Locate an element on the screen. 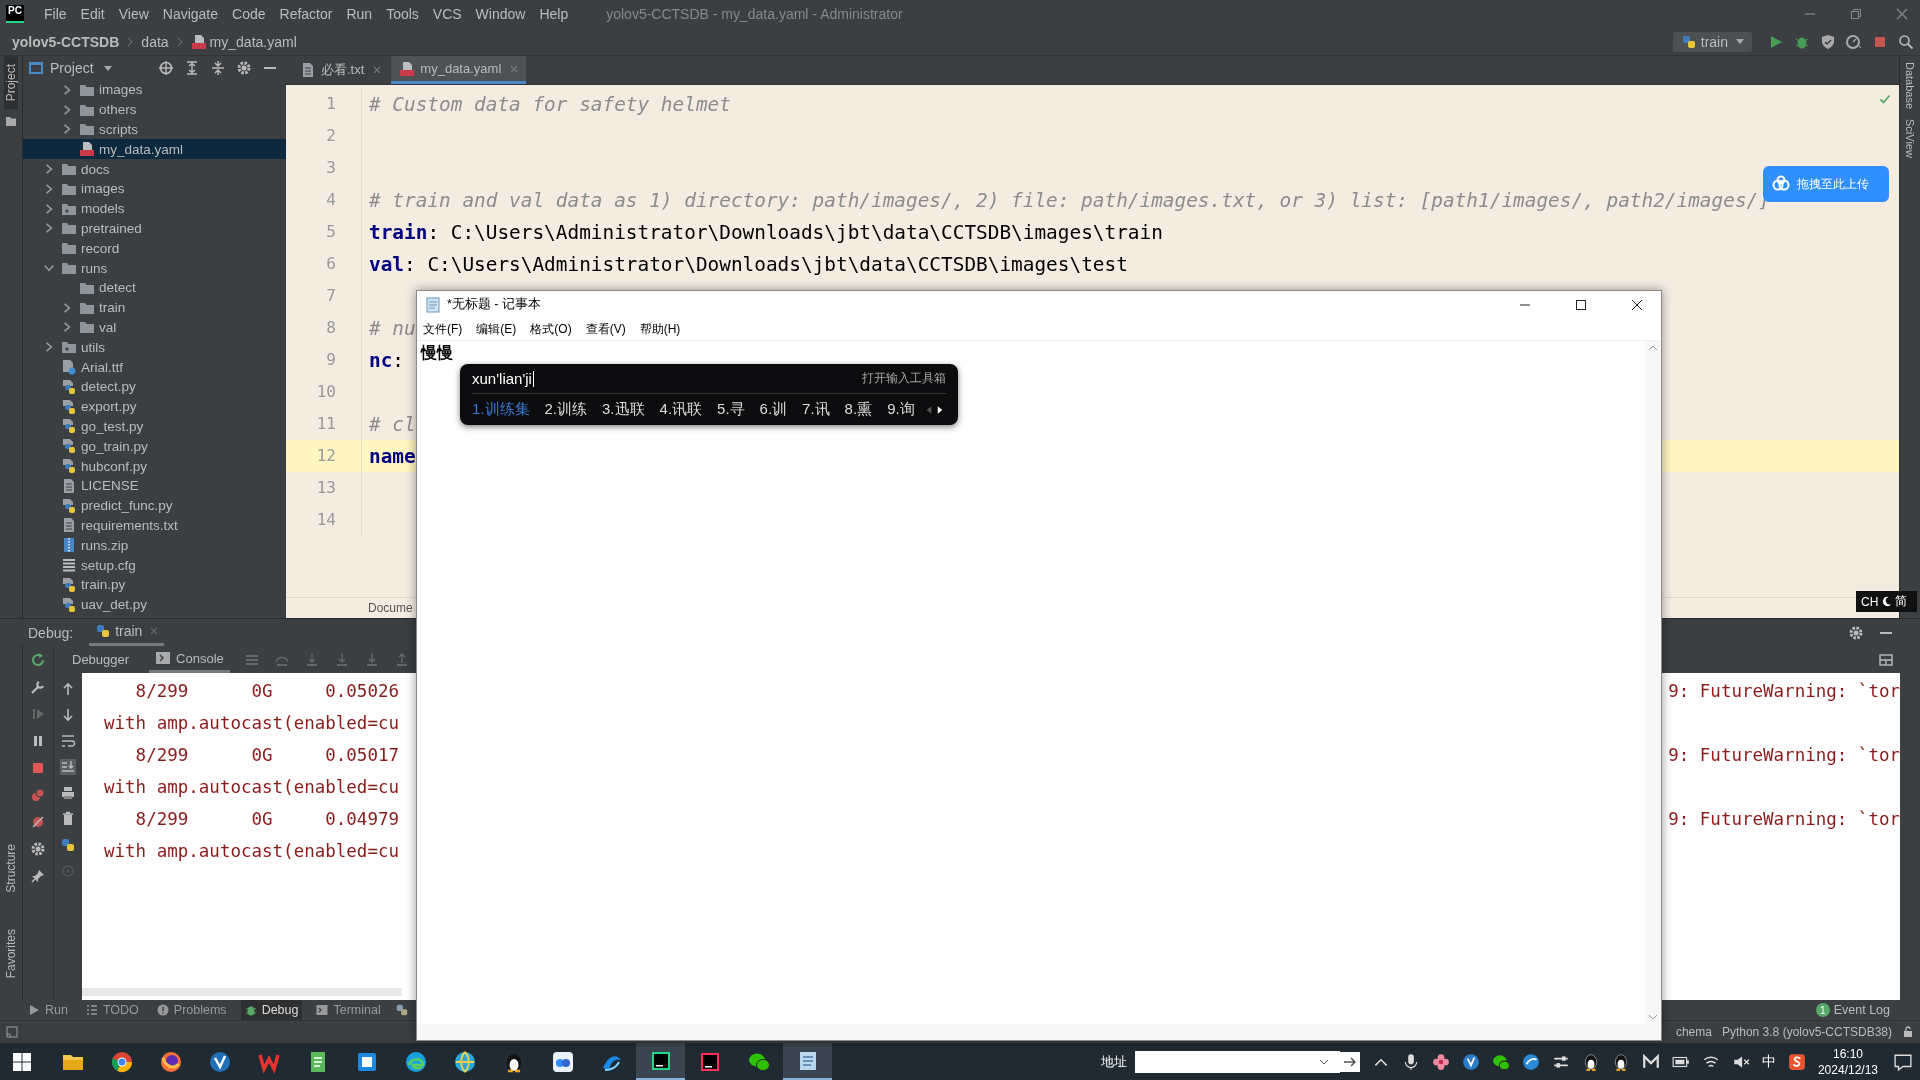 This screenshot has width=1920, height=1080. line-number: 3 is located at coordinates (324, 168).